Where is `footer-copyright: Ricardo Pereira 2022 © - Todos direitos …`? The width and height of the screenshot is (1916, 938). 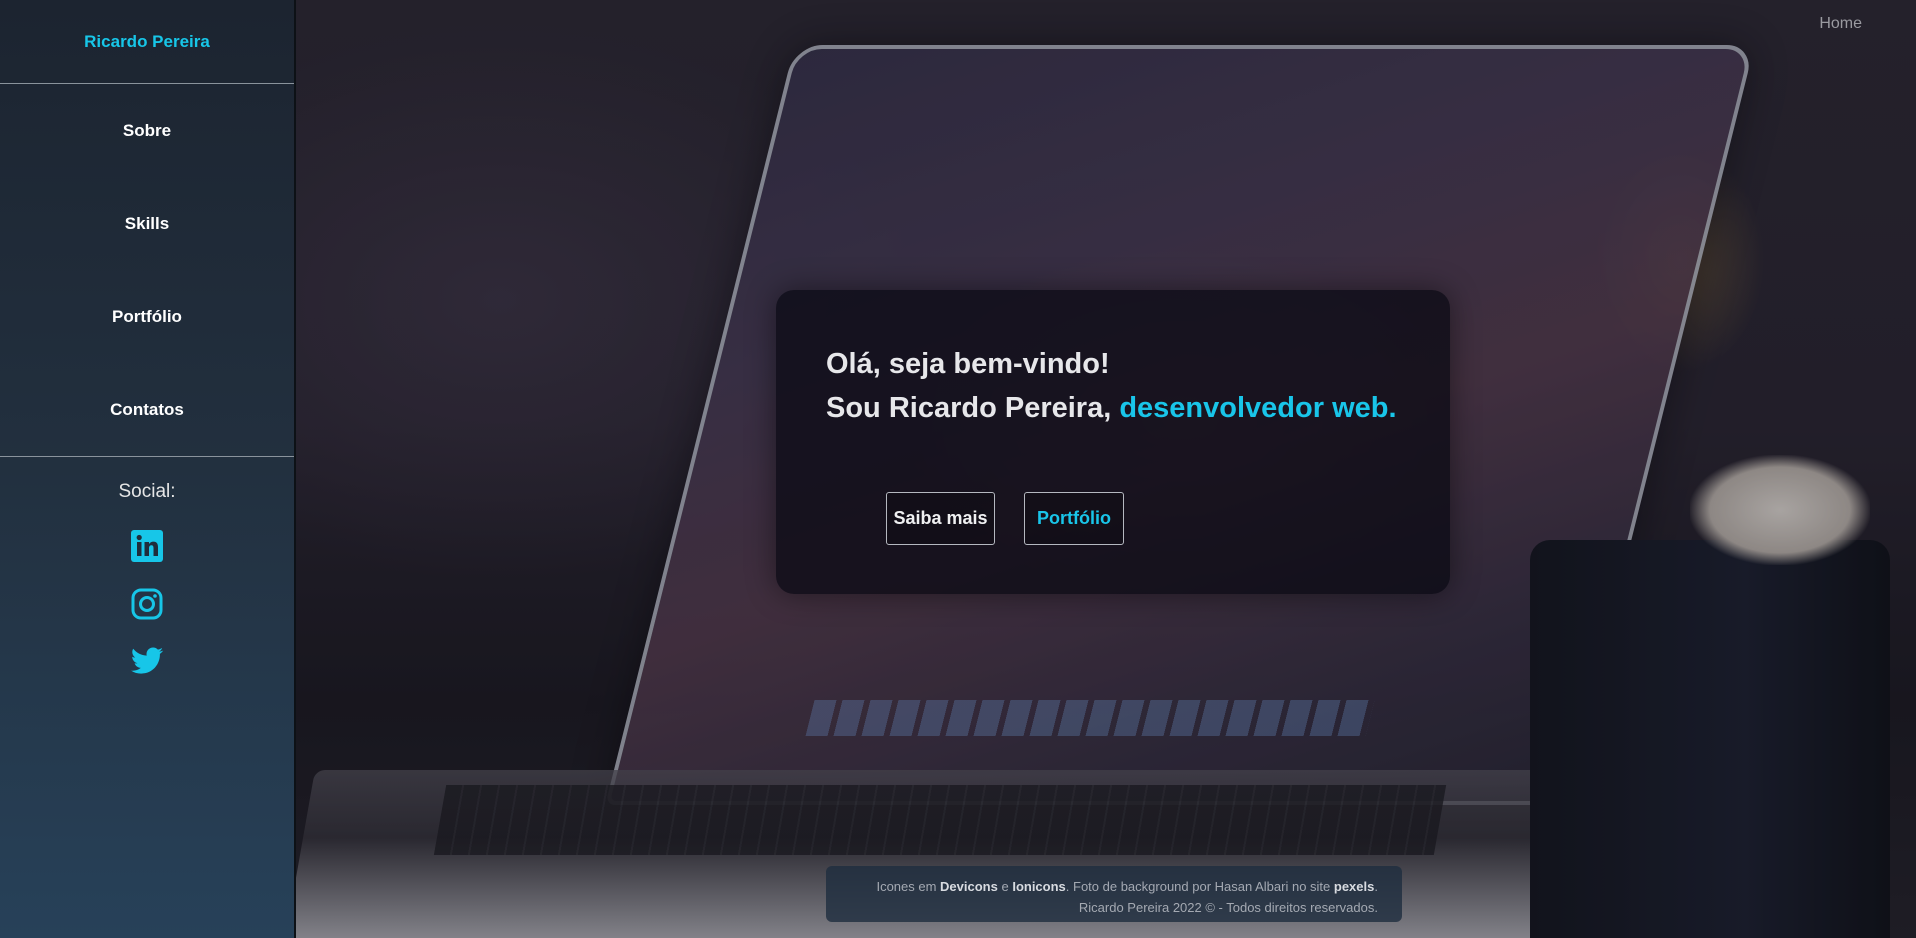
footer-copyright: Ricardo Pereira 2022 © - Todos direitos … is located at coordinates (1228, 907).